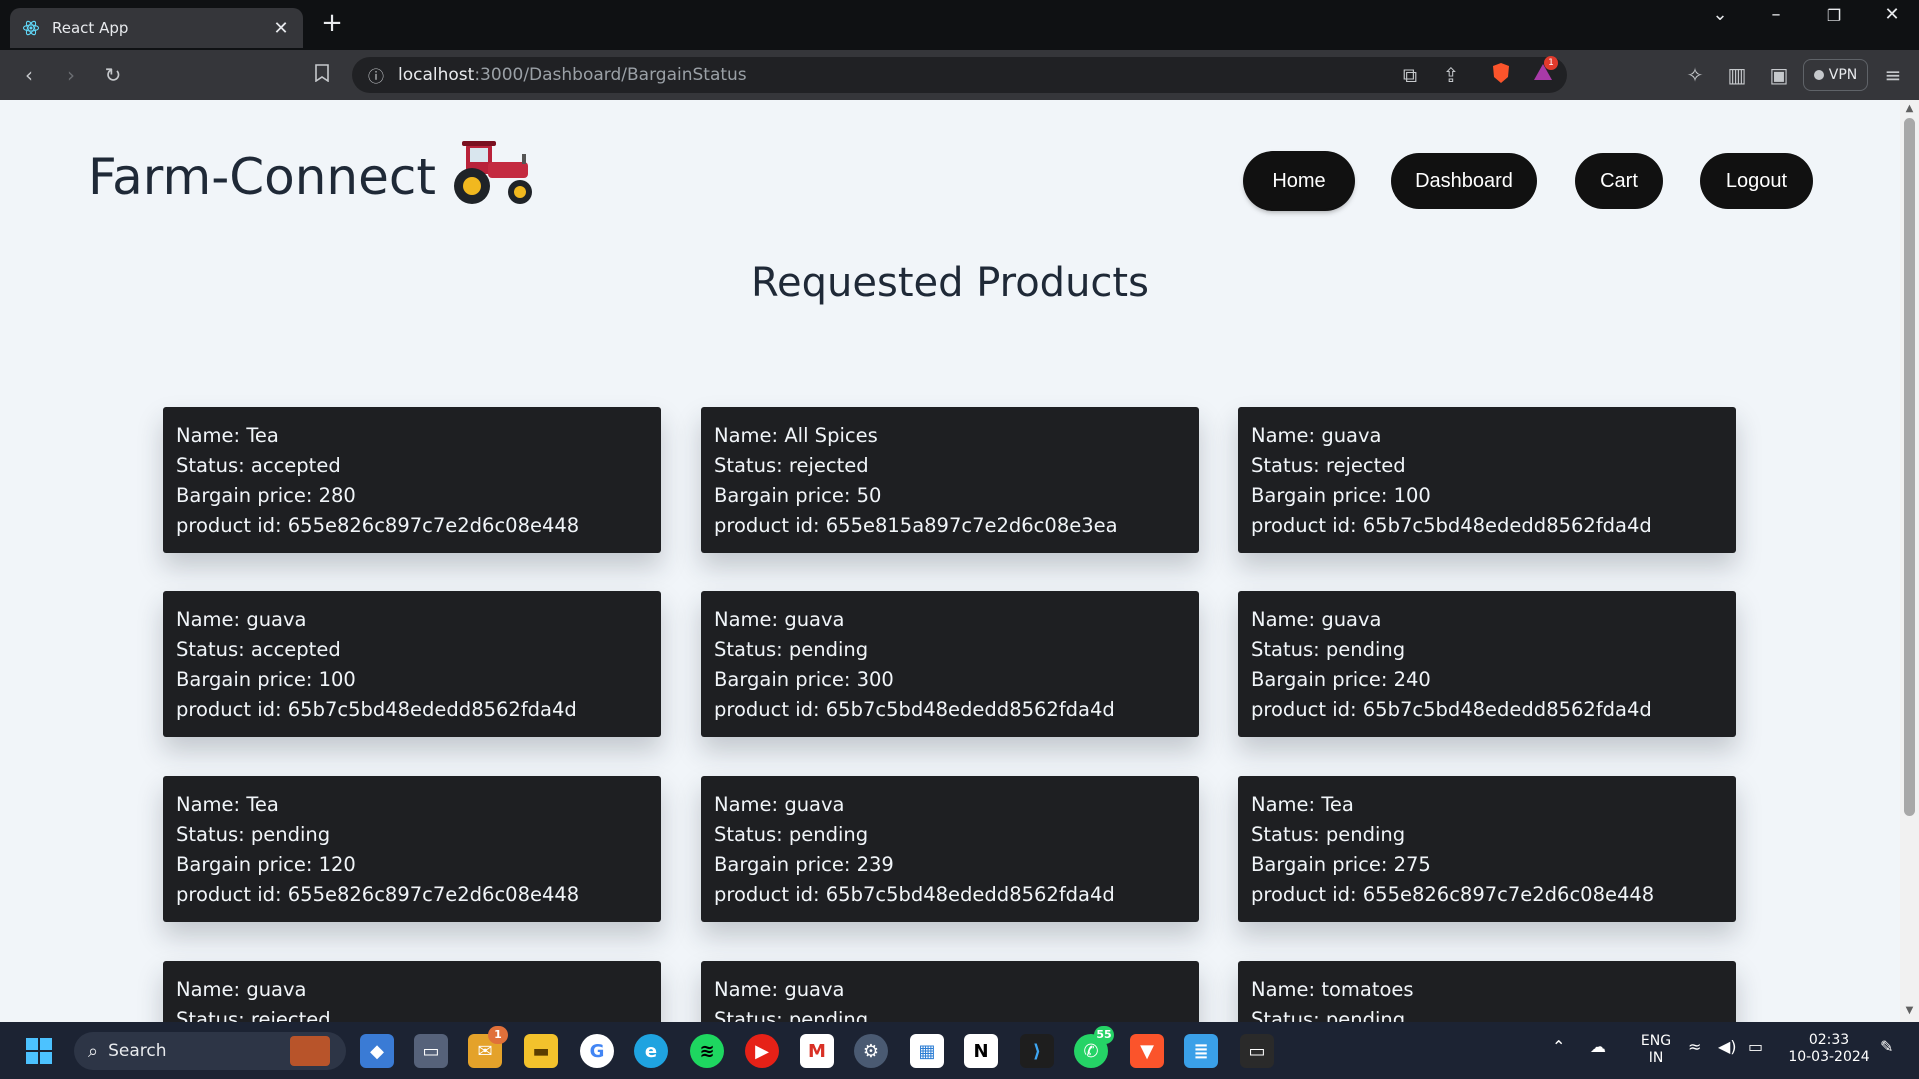 Image resolution: width=1919 pixels, height=1079 pixels. I want to click on volume-icon: ◀), so click(1727, 1046).